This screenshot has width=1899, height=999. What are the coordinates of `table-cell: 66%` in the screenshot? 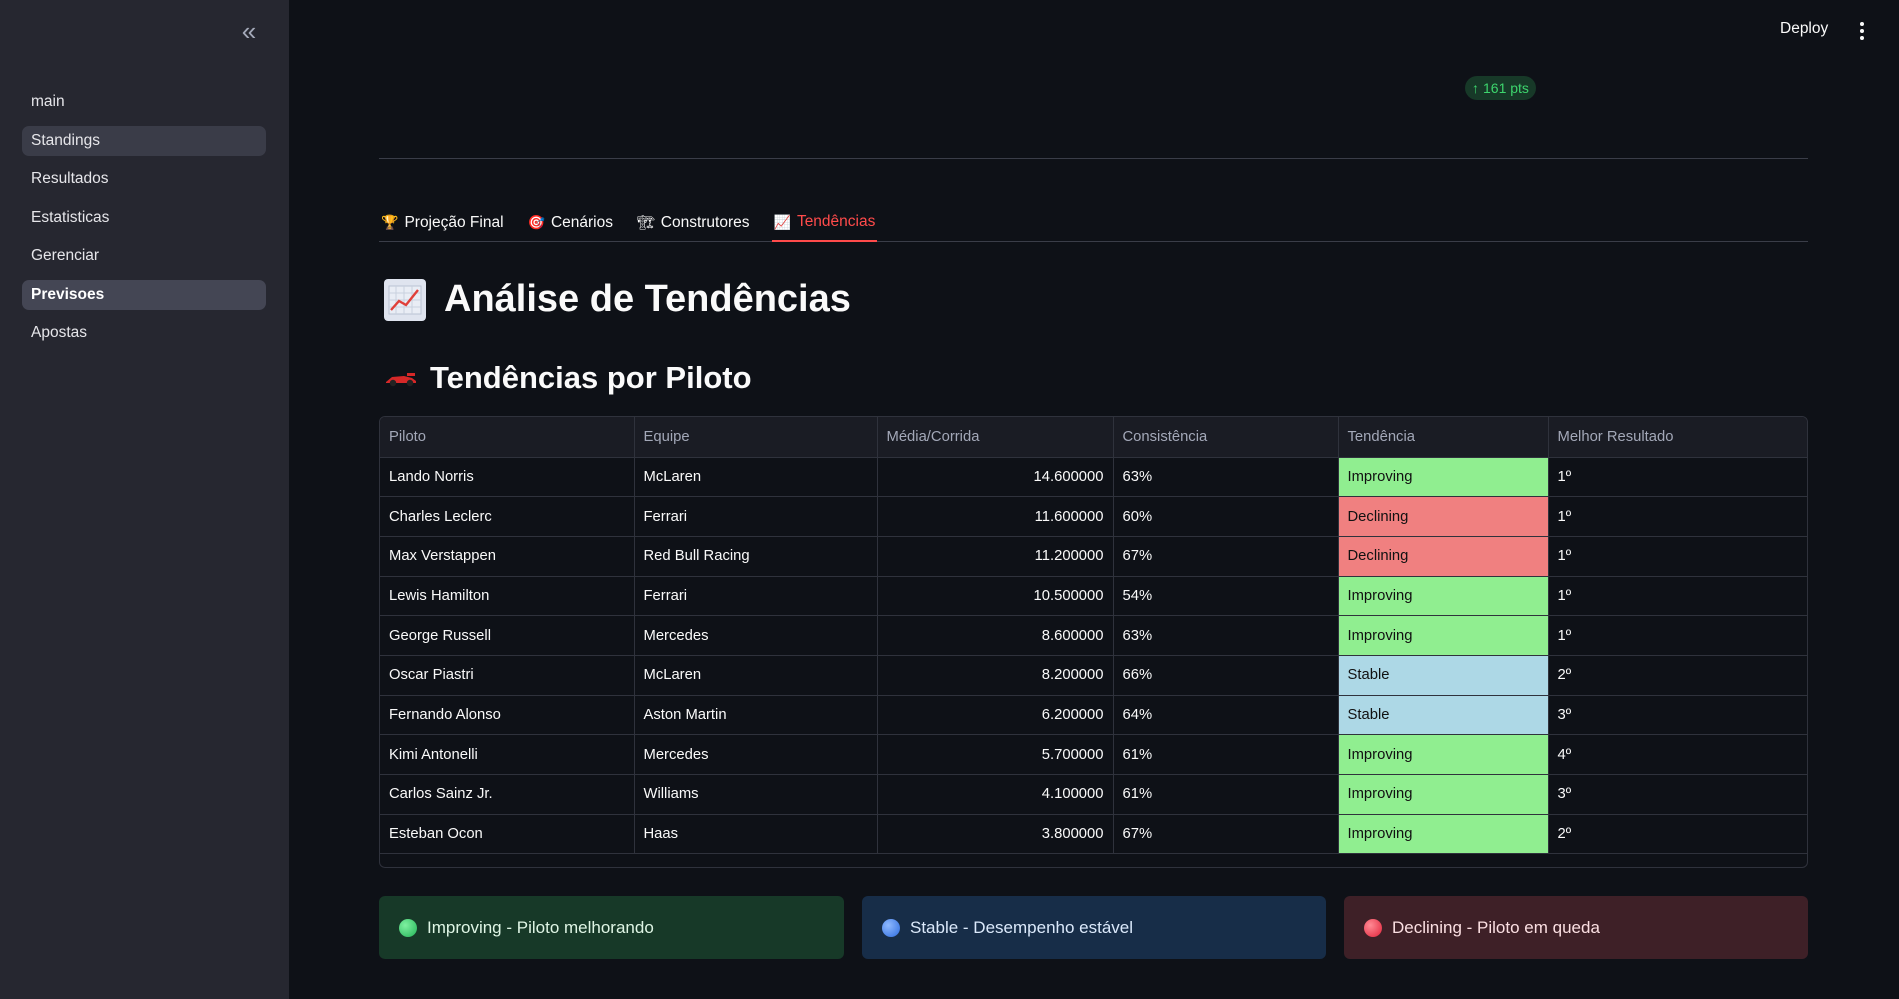 It's located at (1226, 675).